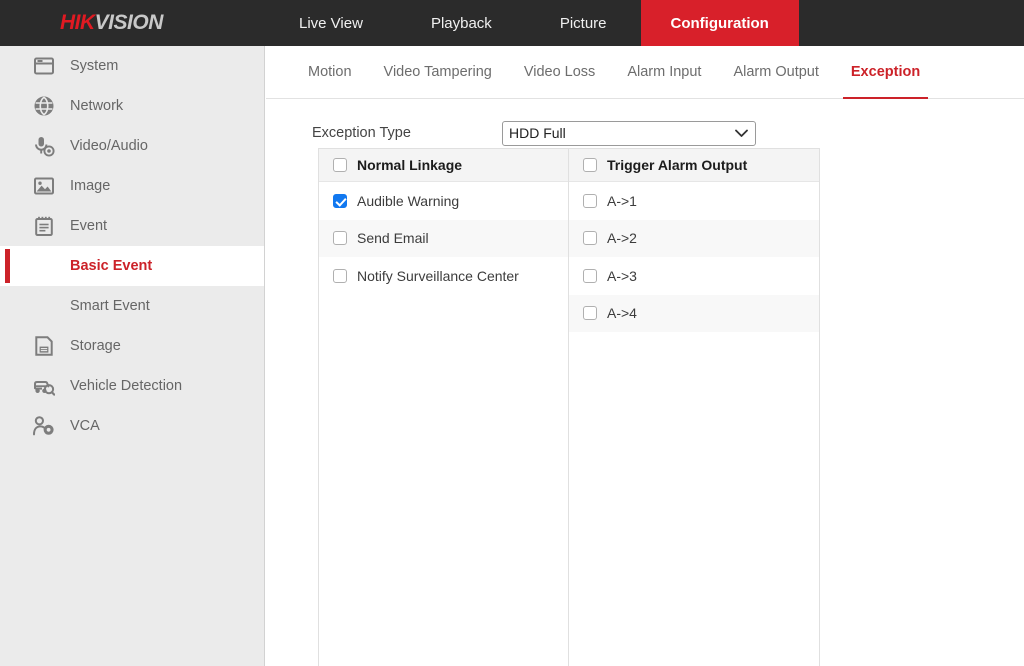 Image resolution: width=1024 pixels, height=666 pixels. I want to click on microphone-icon, so click(44, 146).